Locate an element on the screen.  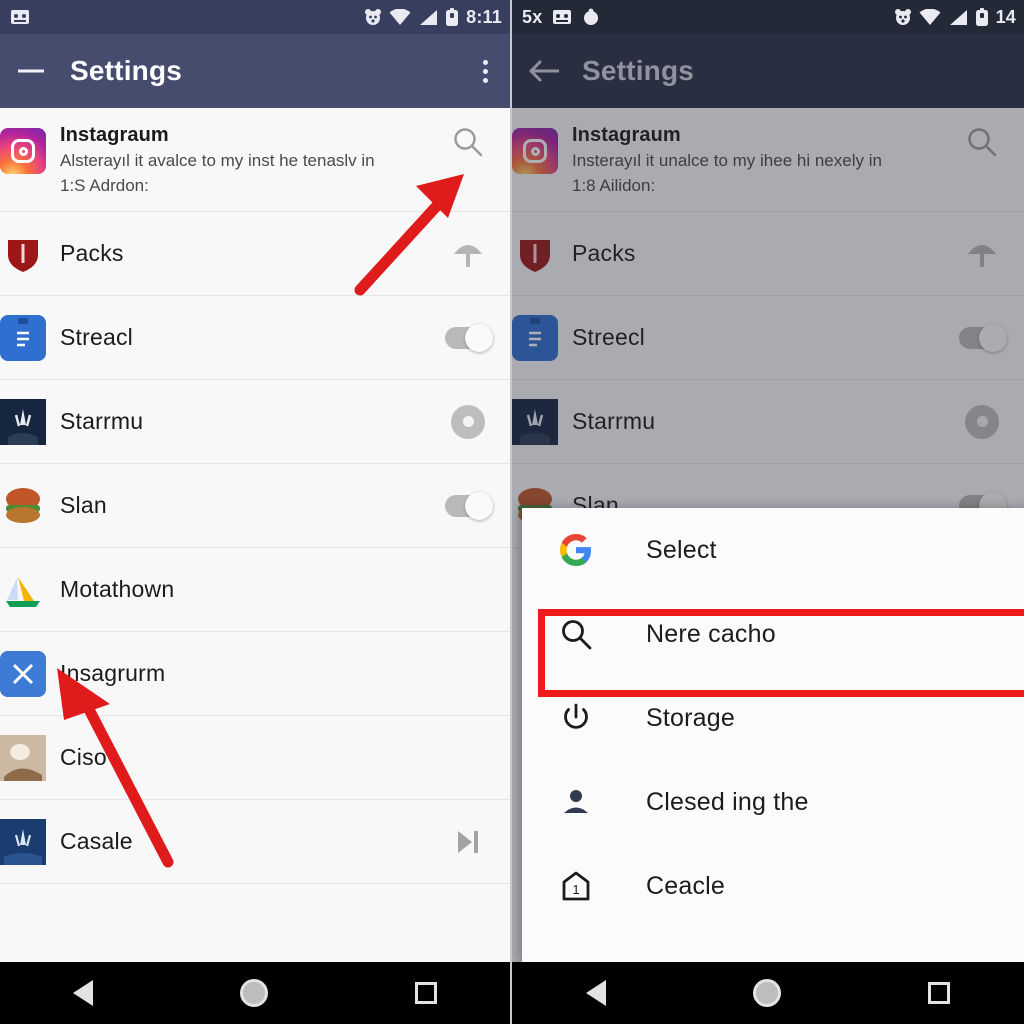
menu-item-select: Select is located at coordinates (773, 550).